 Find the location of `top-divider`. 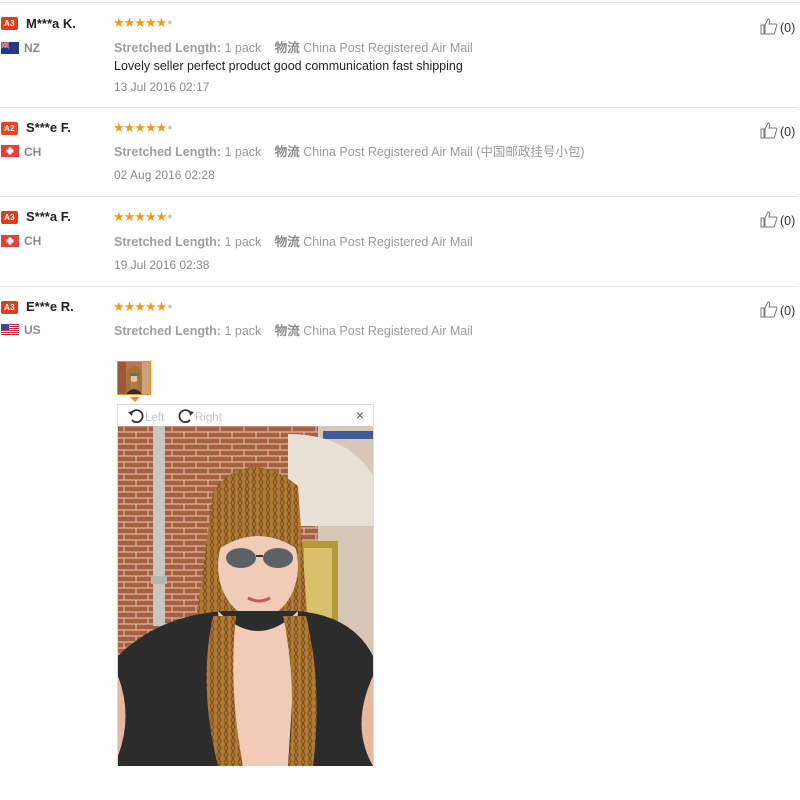

top-divider is located at coordinates (400, 2).